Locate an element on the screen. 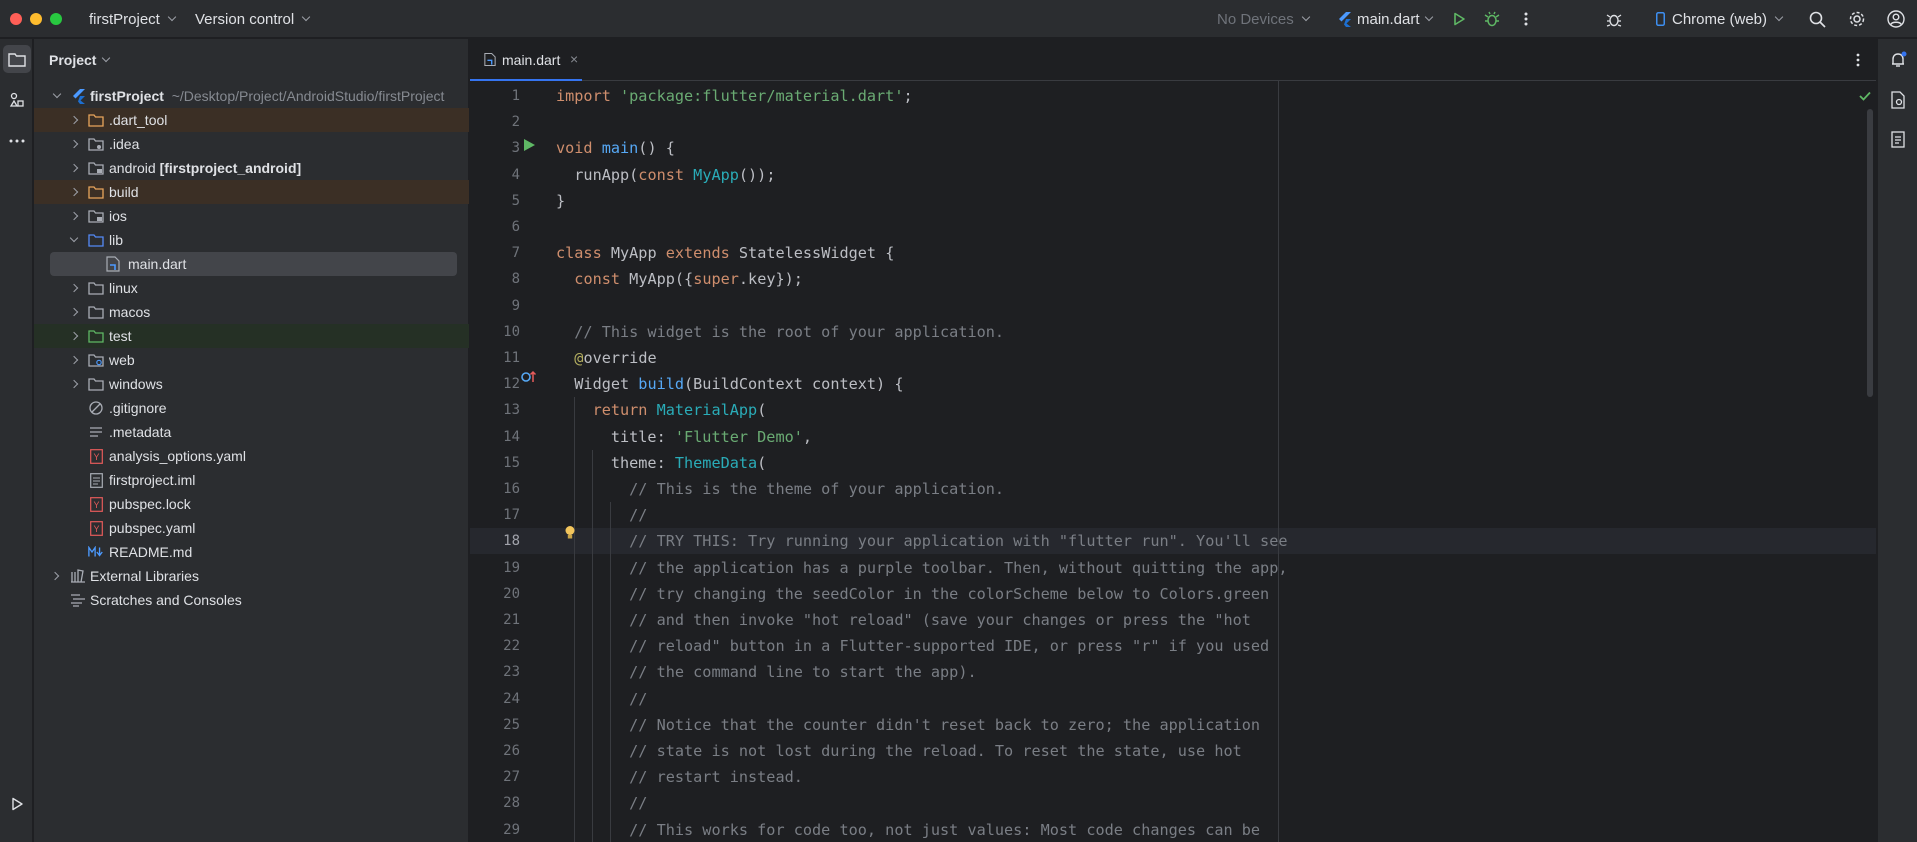 This screenshot has height=842, width=1917. line-number: 18 is located at coordinates (511, 541).